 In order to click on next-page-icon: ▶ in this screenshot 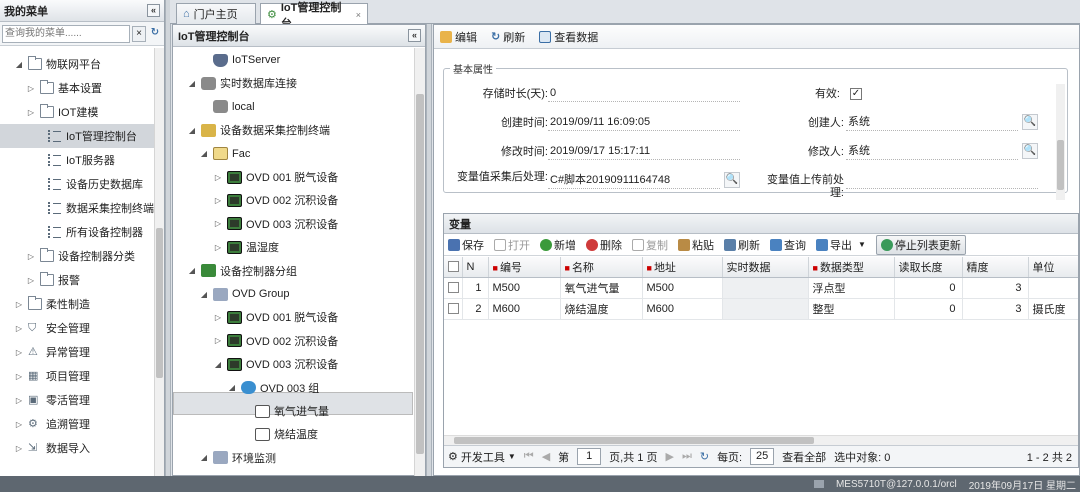, I will do `click(669, 456)`.